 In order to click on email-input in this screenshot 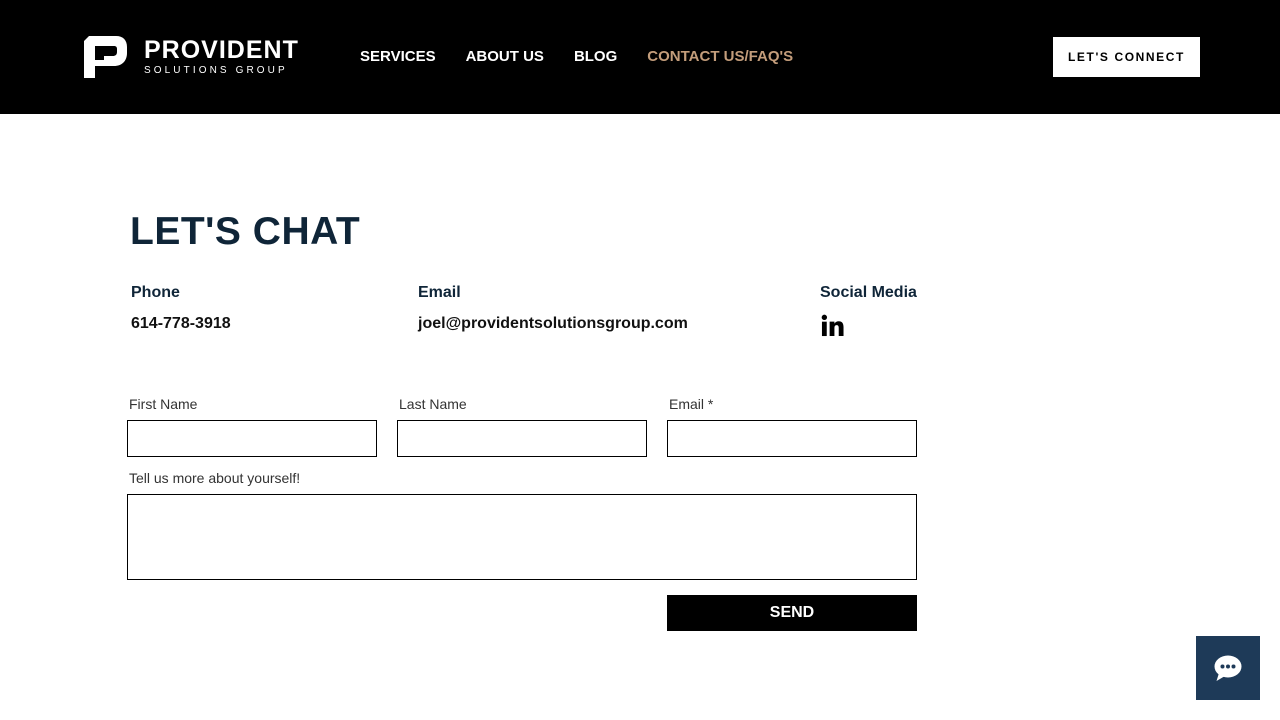, I will do `click(792, 438)`.